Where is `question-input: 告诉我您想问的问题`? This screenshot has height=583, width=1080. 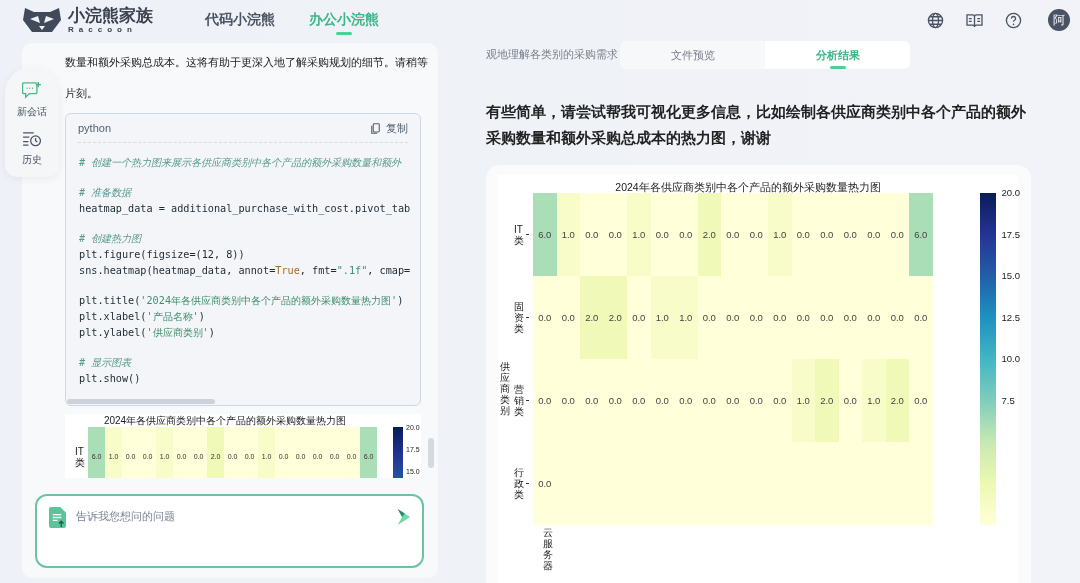
question-input: 告诉我您想问的问题 is located at coordinates (229, 531).